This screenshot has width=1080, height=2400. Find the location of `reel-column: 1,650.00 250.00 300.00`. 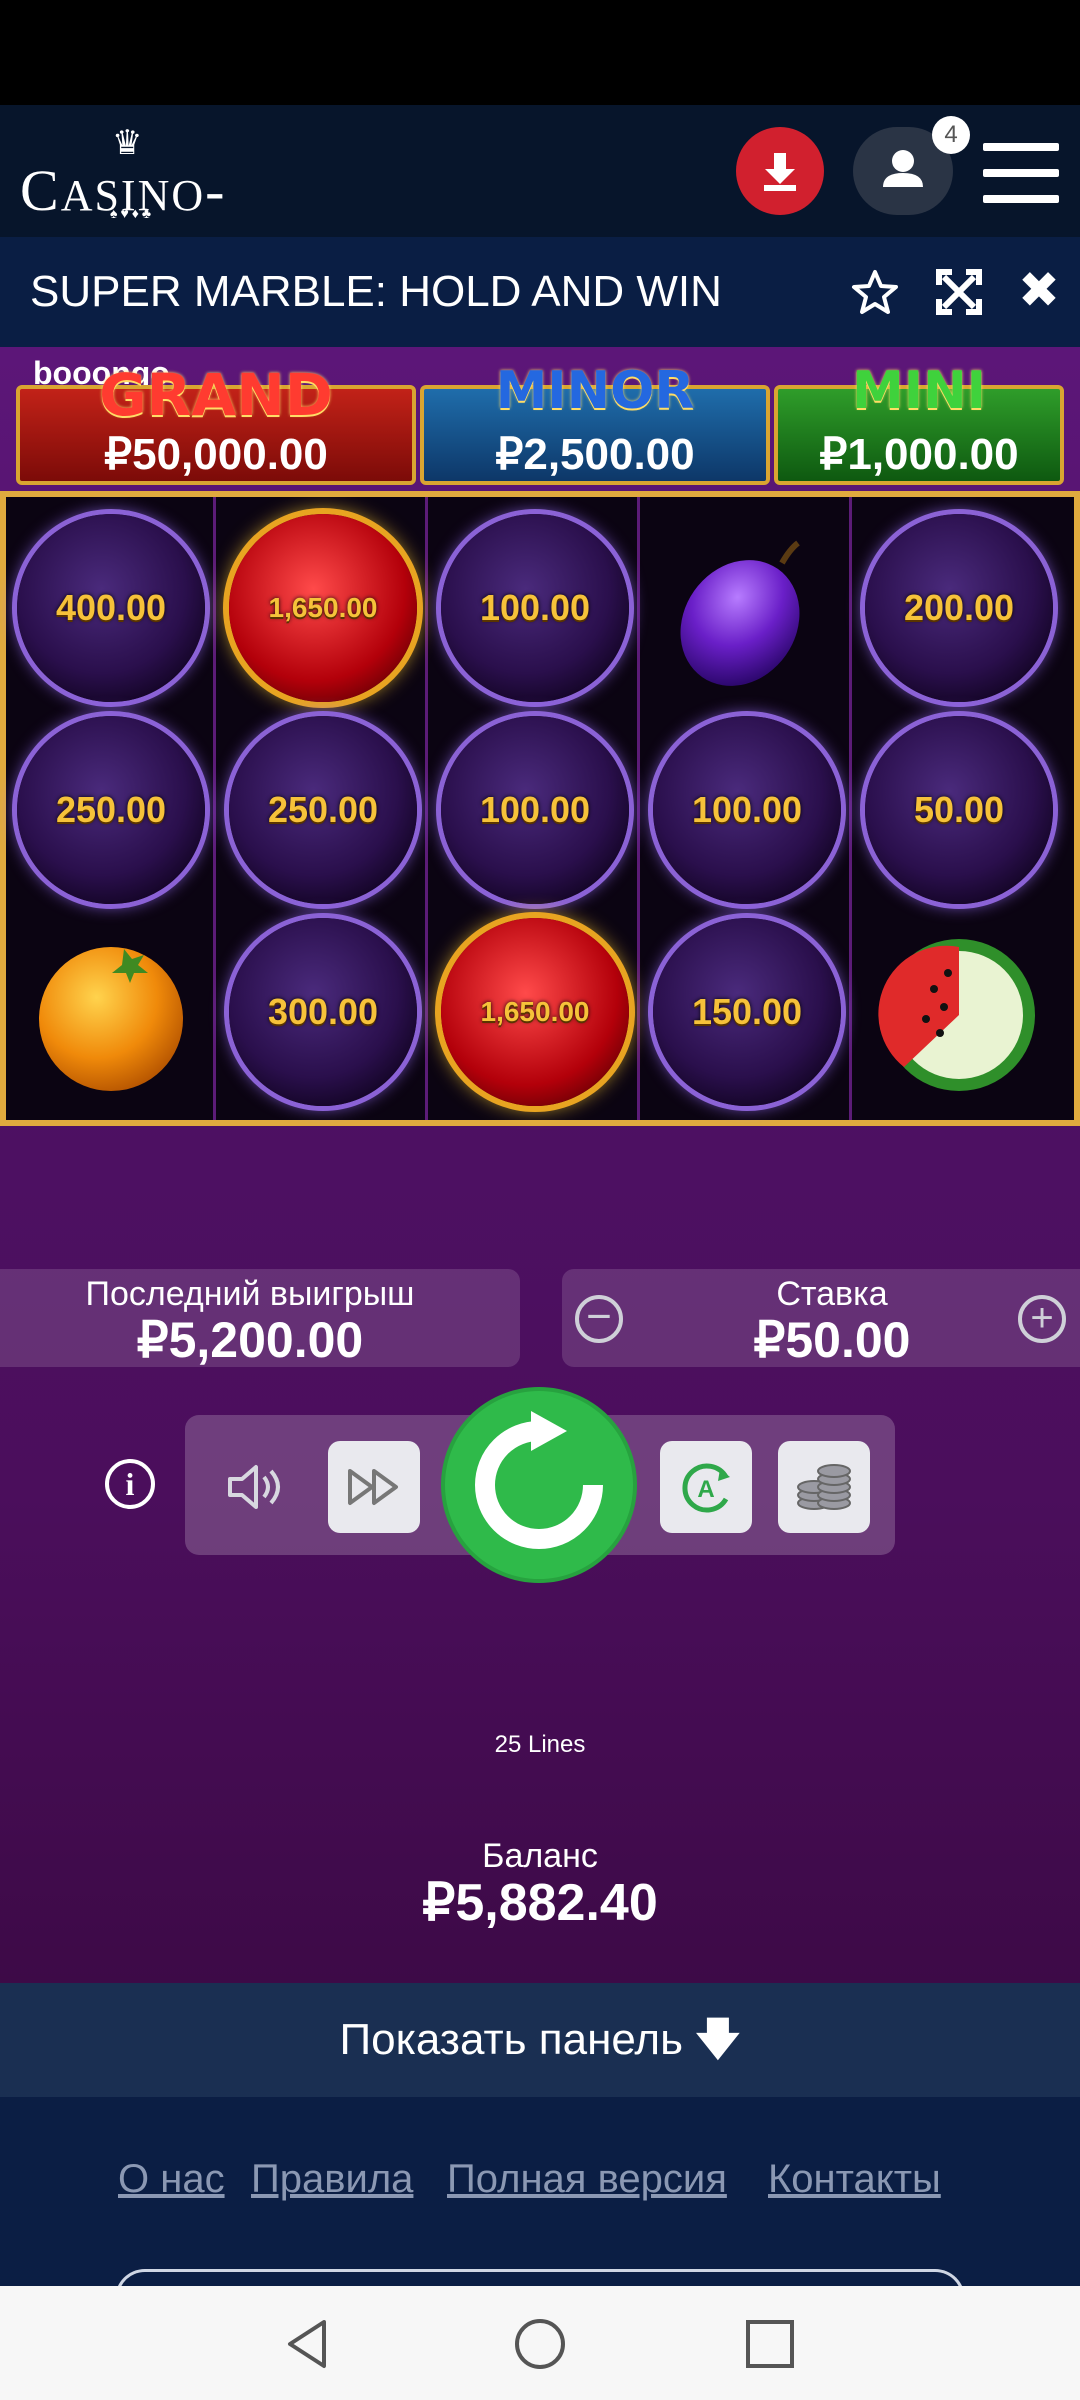

reel-column: 1,650.00 250.00 300.00 is located at coordinates (323, 808).